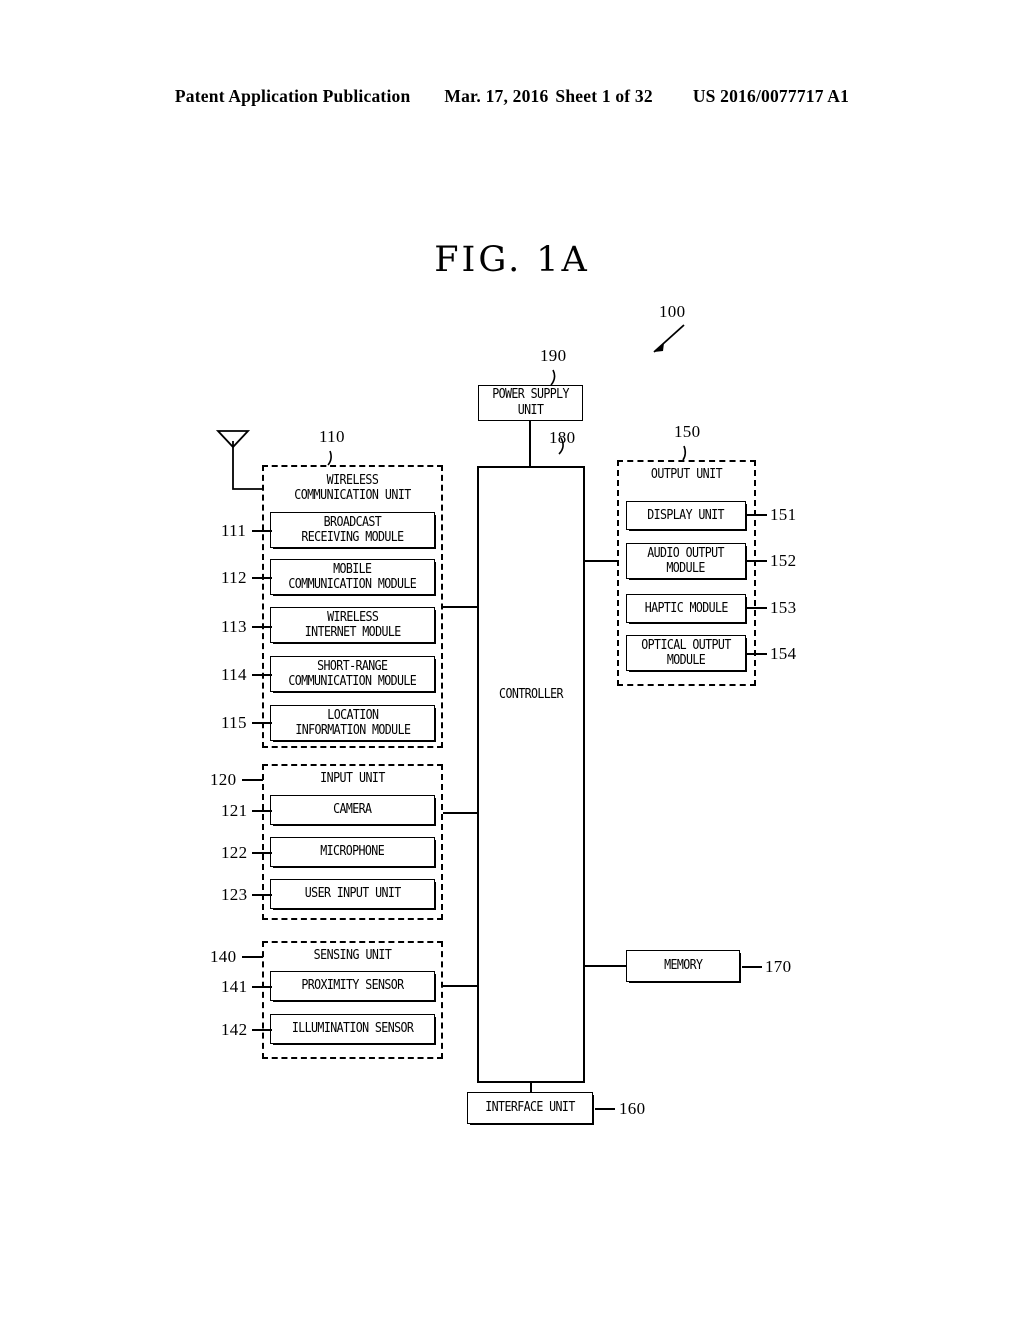 The height and width of the screenshot is (1320, 1024). I want to click on sensing-unit-title: SENSING UNIT, so click(352, 955).